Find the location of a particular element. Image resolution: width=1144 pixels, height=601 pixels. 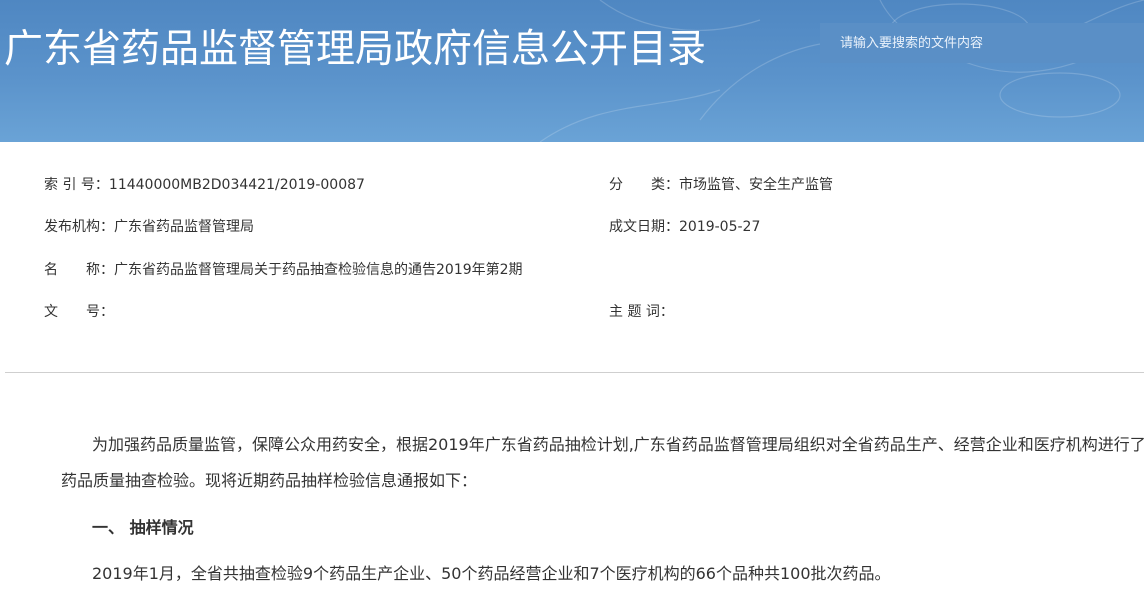

search-input is located at coordinates (982, 43).